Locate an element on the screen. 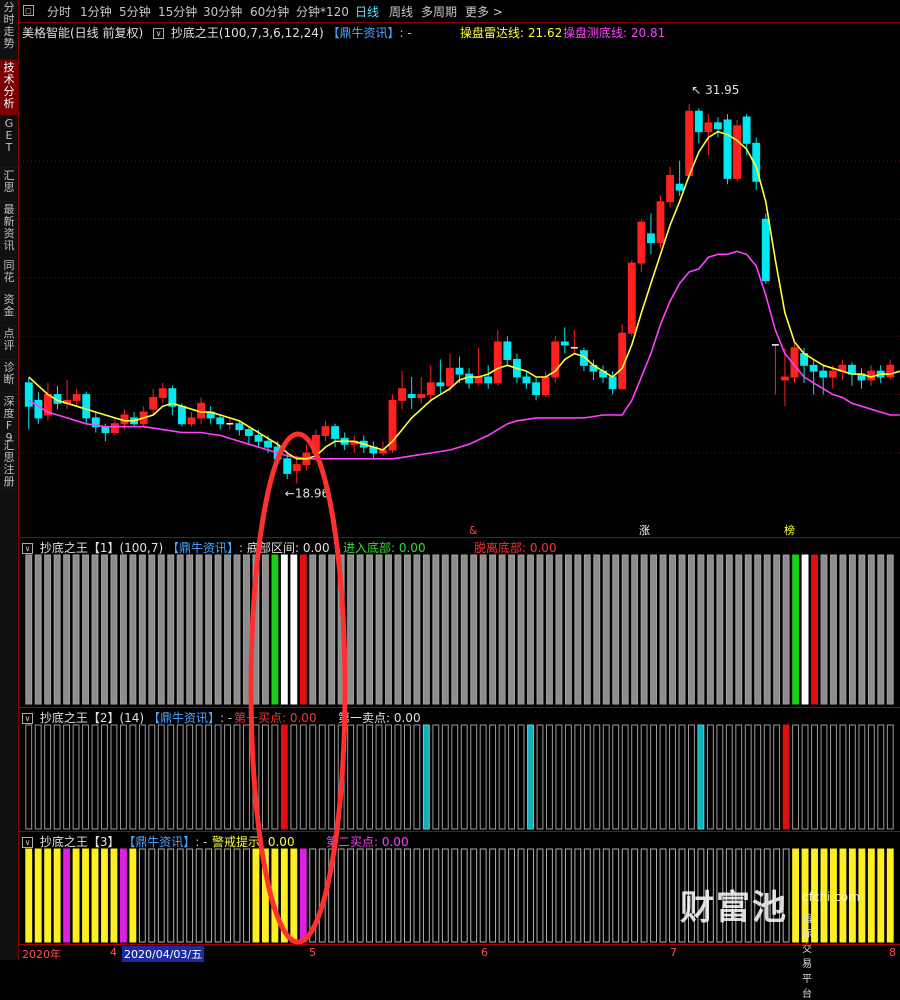 The width and height of the screenshot is (900, 1000). sidebar-tab-4: 最新资讯 is located at coordinates (9, 230).